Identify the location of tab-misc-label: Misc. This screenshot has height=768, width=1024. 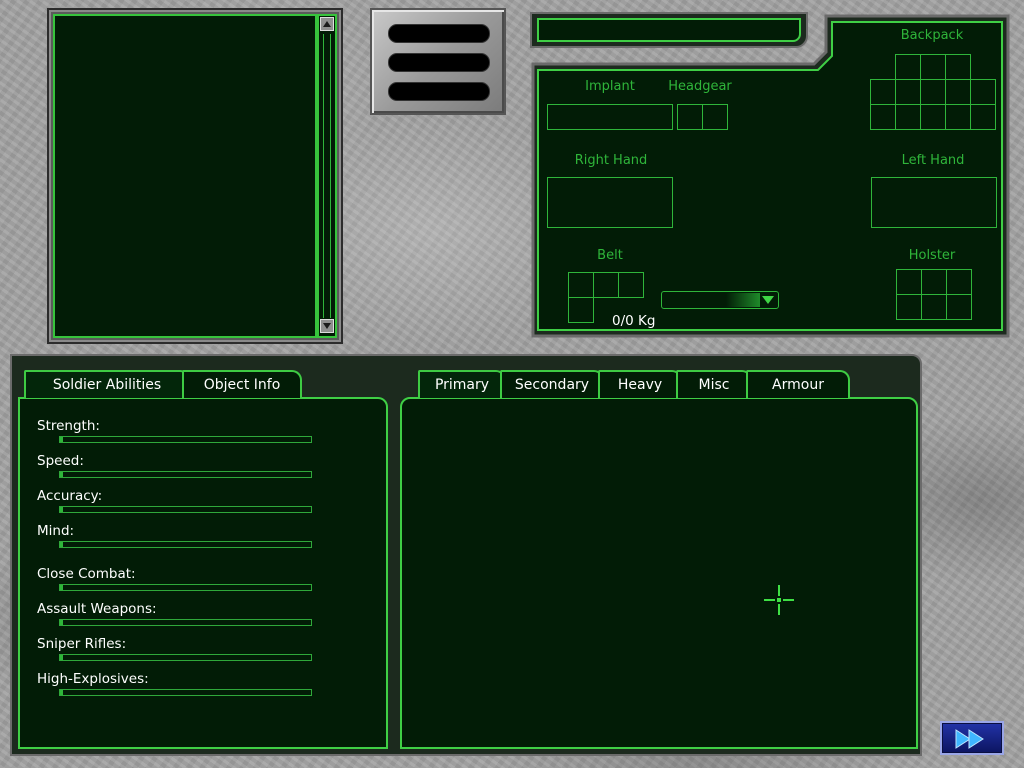
(714, 385).